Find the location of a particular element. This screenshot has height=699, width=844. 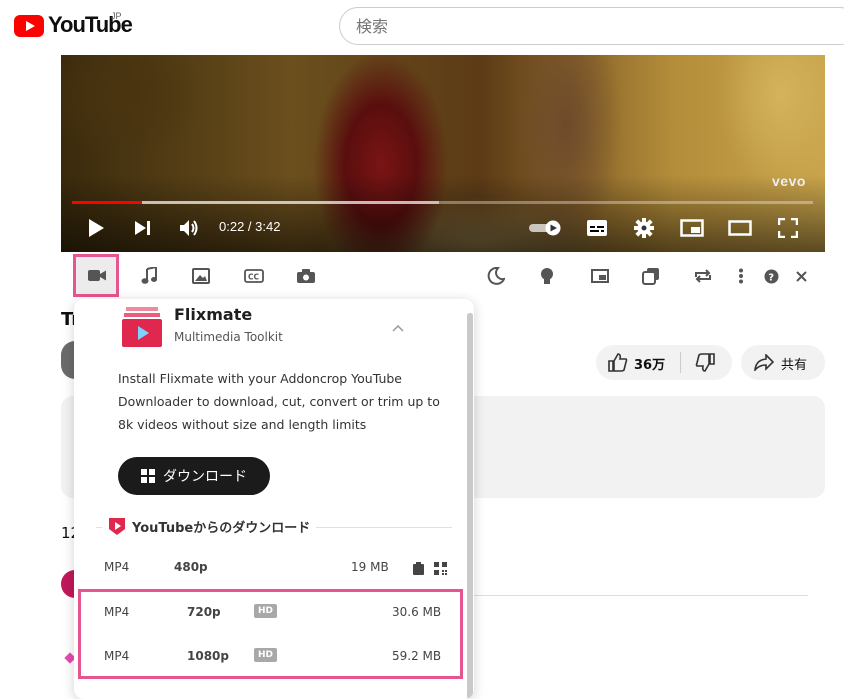

progress-played is located at coordinates (107, 202).